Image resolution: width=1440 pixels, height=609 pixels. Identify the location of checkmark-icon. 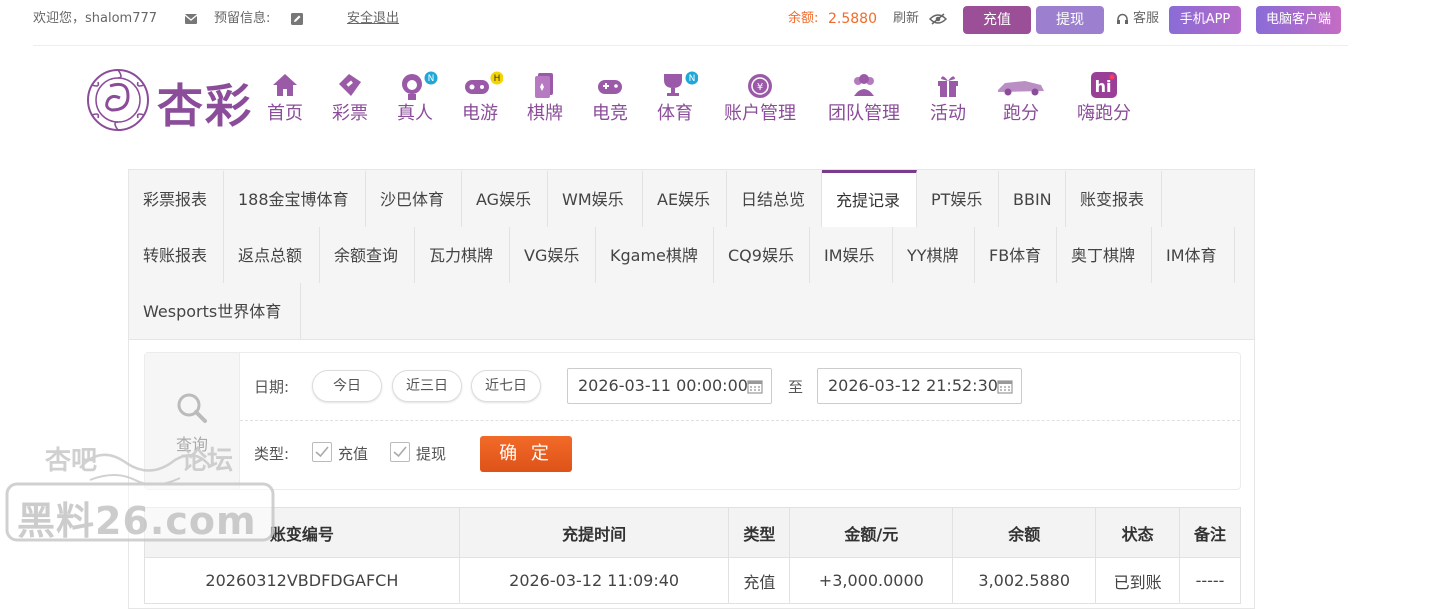
(322, 452).